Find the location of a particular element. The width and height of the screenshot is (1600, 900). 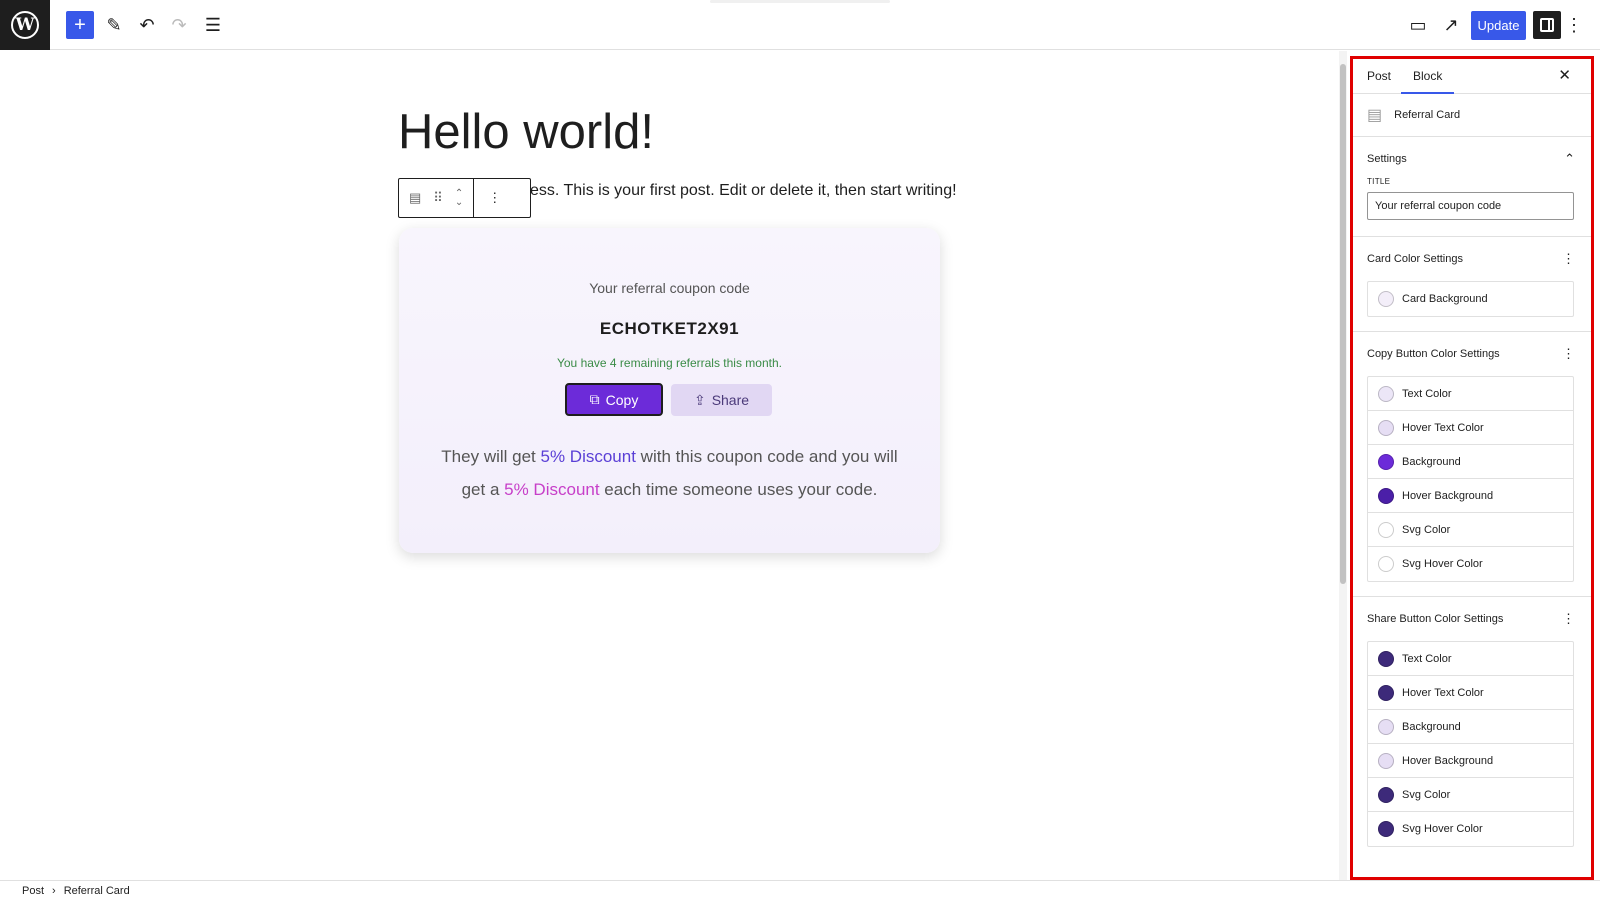

tab-post: Post is located at coordinates (1379, 76).